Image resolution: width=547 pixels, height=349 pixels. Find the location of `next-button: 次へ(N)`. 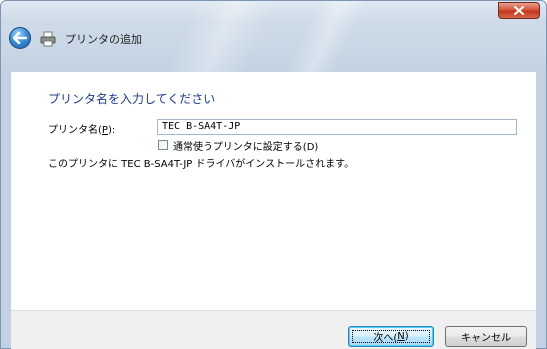

next-button: 次へ(N) is located at coordinates (391, 336).